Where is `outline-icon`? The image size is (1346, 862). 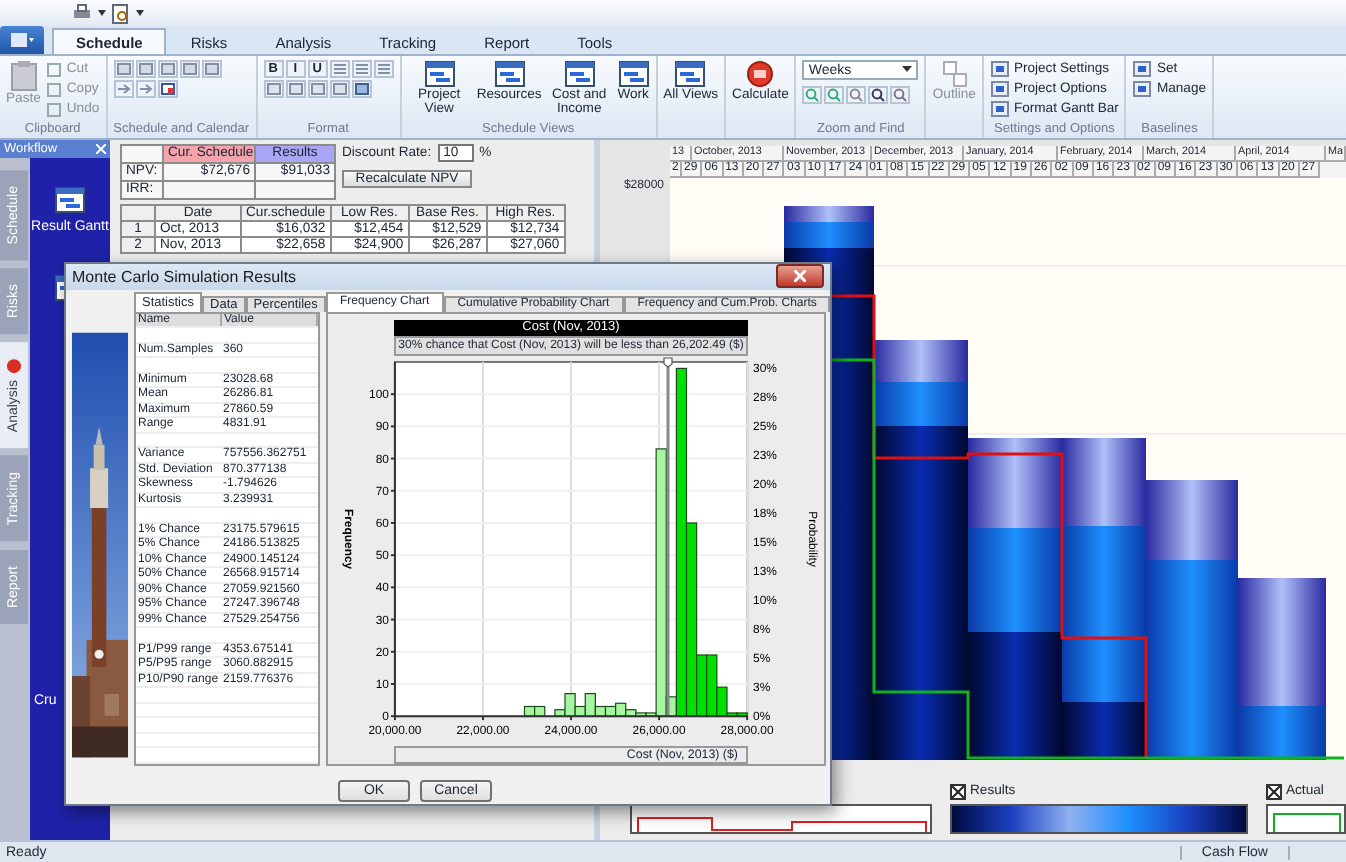 outline-icon is located at coordinates (954, 74).